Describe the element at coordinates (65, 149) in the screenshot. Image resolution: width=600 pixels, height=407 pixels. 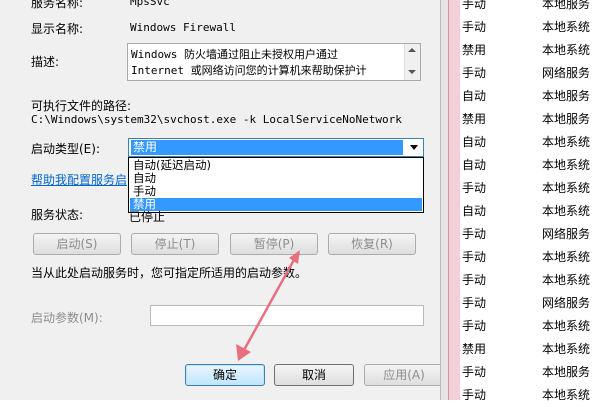
I see `startup-type-label: 启动类型(E):` at that location.